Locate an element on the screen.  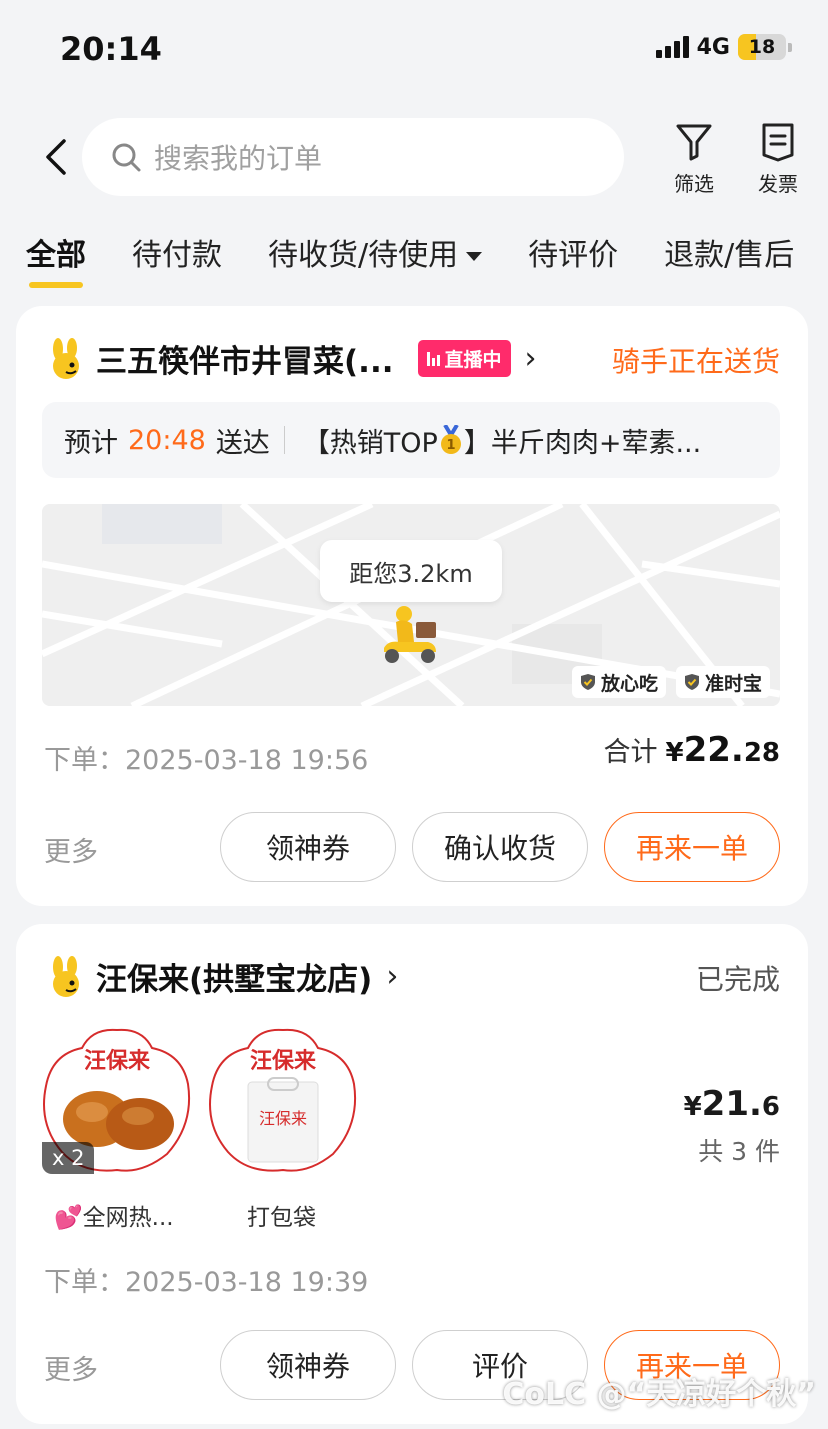
caret-down-icon is located at coordinates (474, 256).